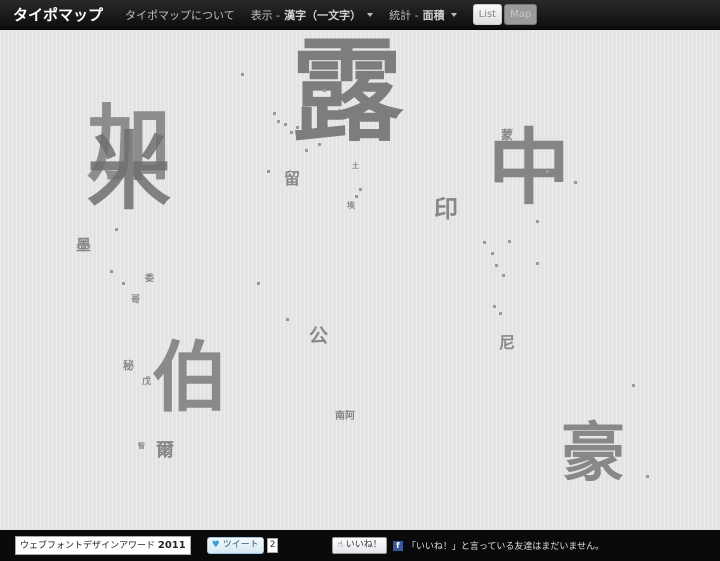 The image size is (720, 561). I want to click on facebook-icon: f, so click(397, 545).